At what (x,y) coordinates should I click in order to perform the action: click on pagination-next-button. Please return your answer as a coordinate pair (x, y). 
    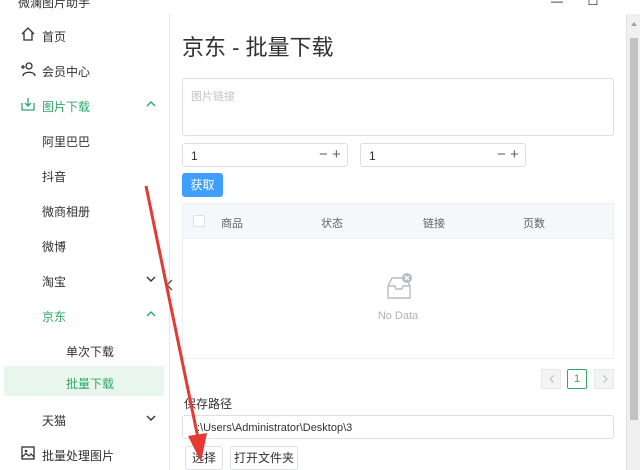
    Looking at the image, I should click on (604, 379).